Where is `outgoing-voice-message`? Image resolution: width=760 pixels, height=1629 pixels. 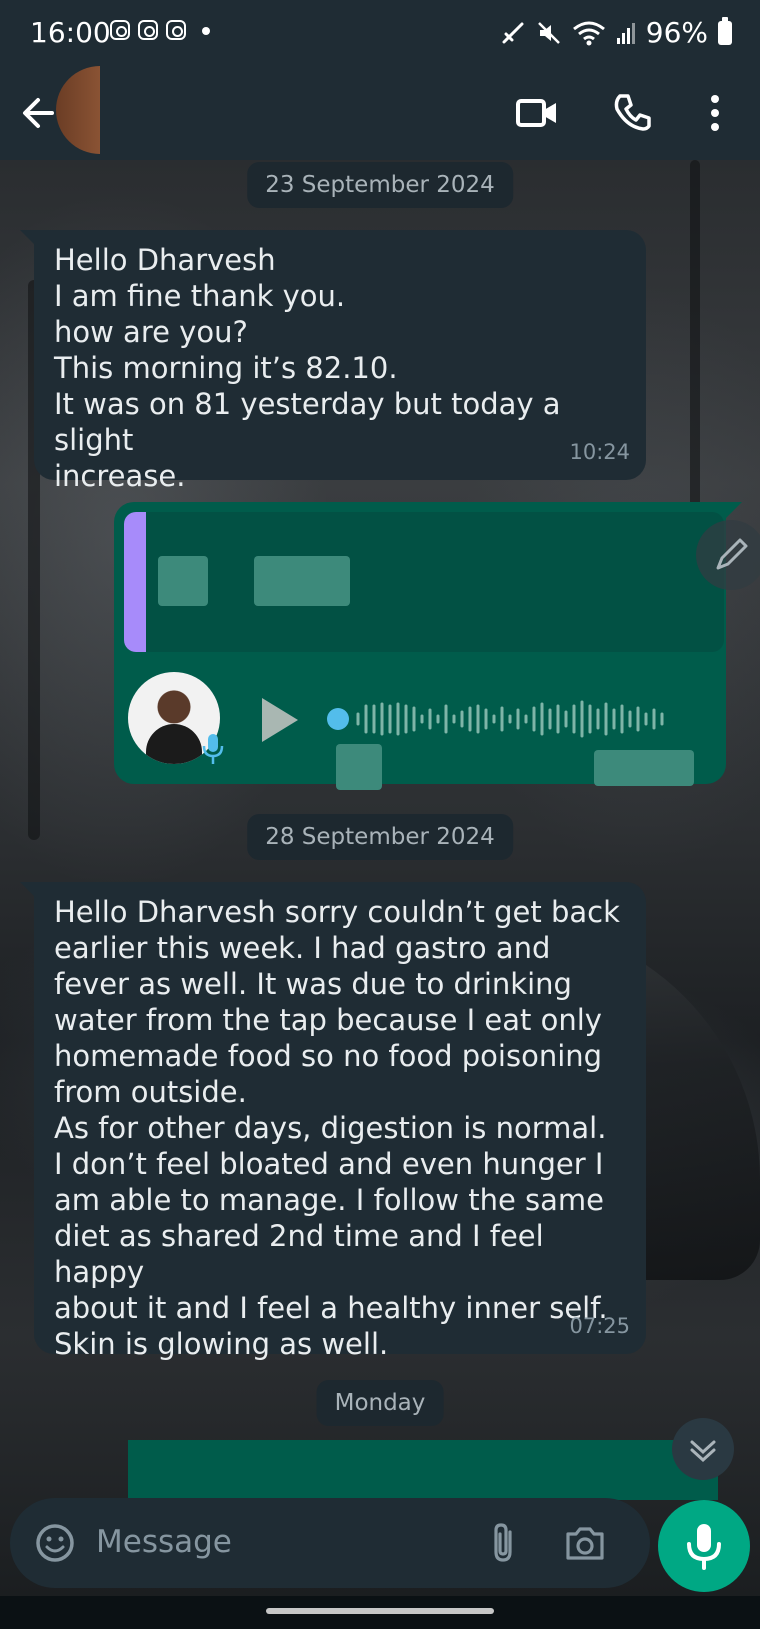
outgoing-voice-message is located at coordinates (428, 646).